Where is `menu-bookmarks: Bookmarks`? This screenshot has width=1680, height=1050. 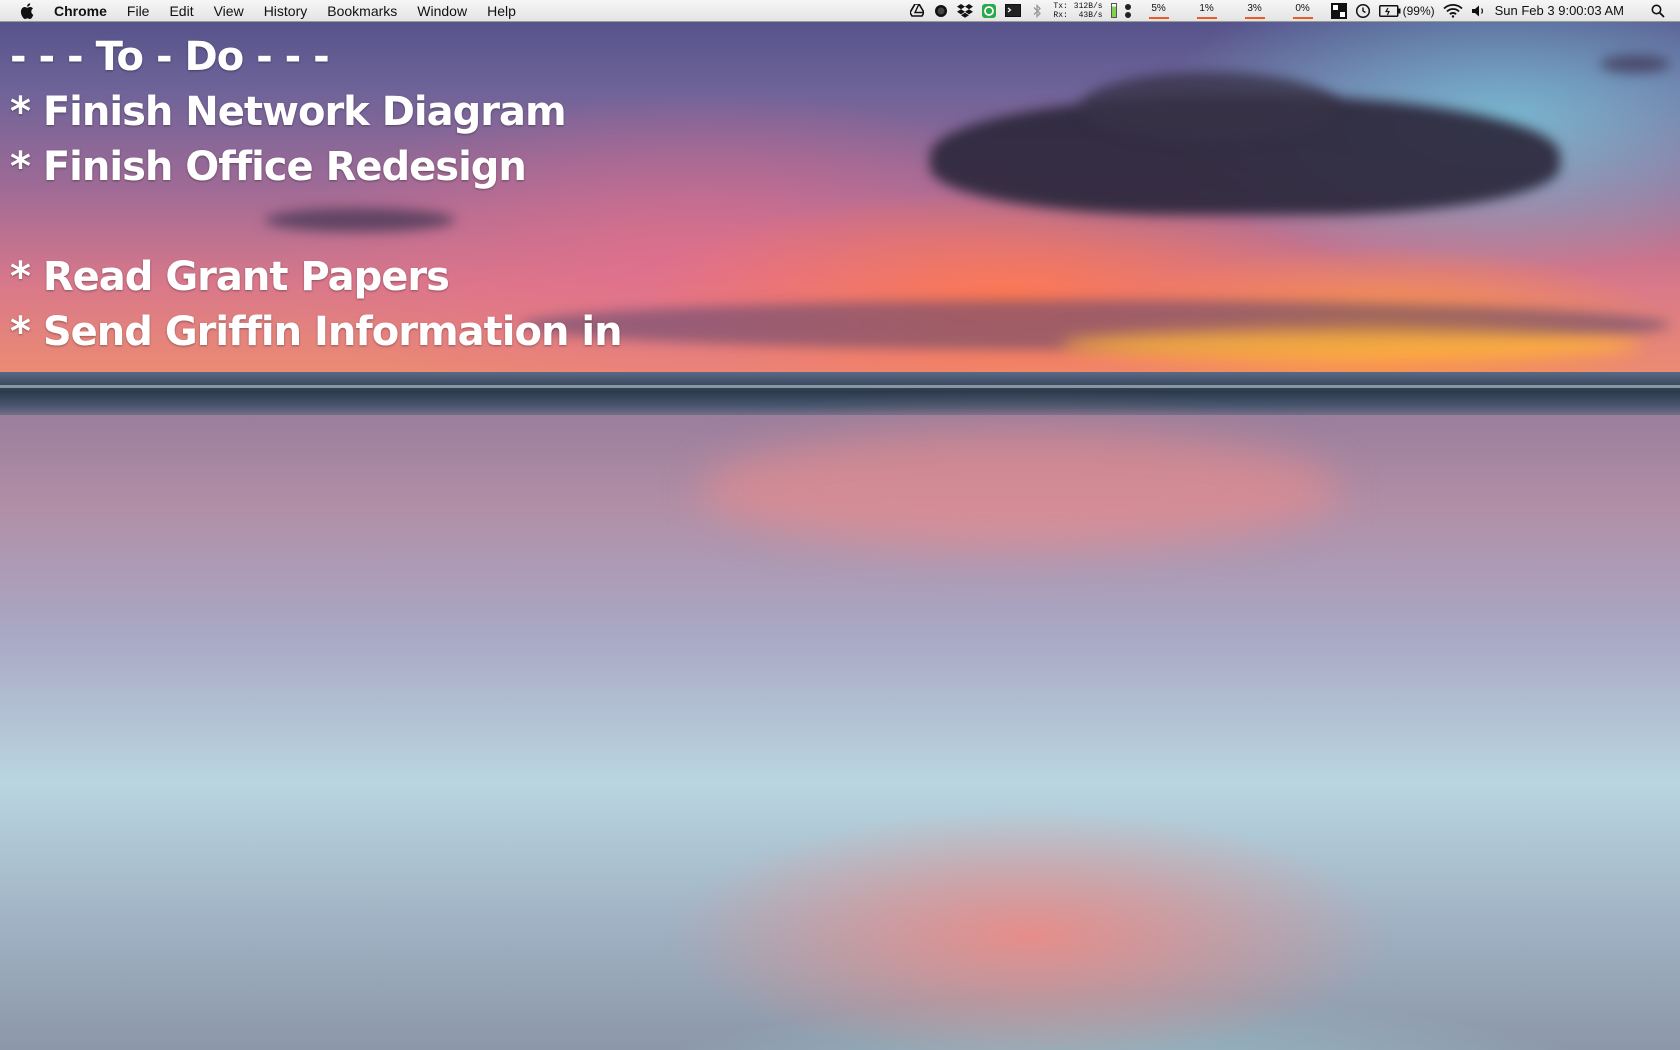 menu-bookmarks: Bookmarks is located at coordinates (362, 11).